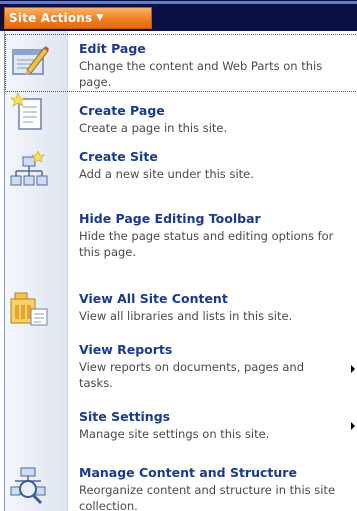 Image resolution: width=357 pixels, height=511 pixels. What do you see at coordinates (100, 17) in the screenshot?
I see `chevron-down-icon: ▼` at bounding box center [100, 17].